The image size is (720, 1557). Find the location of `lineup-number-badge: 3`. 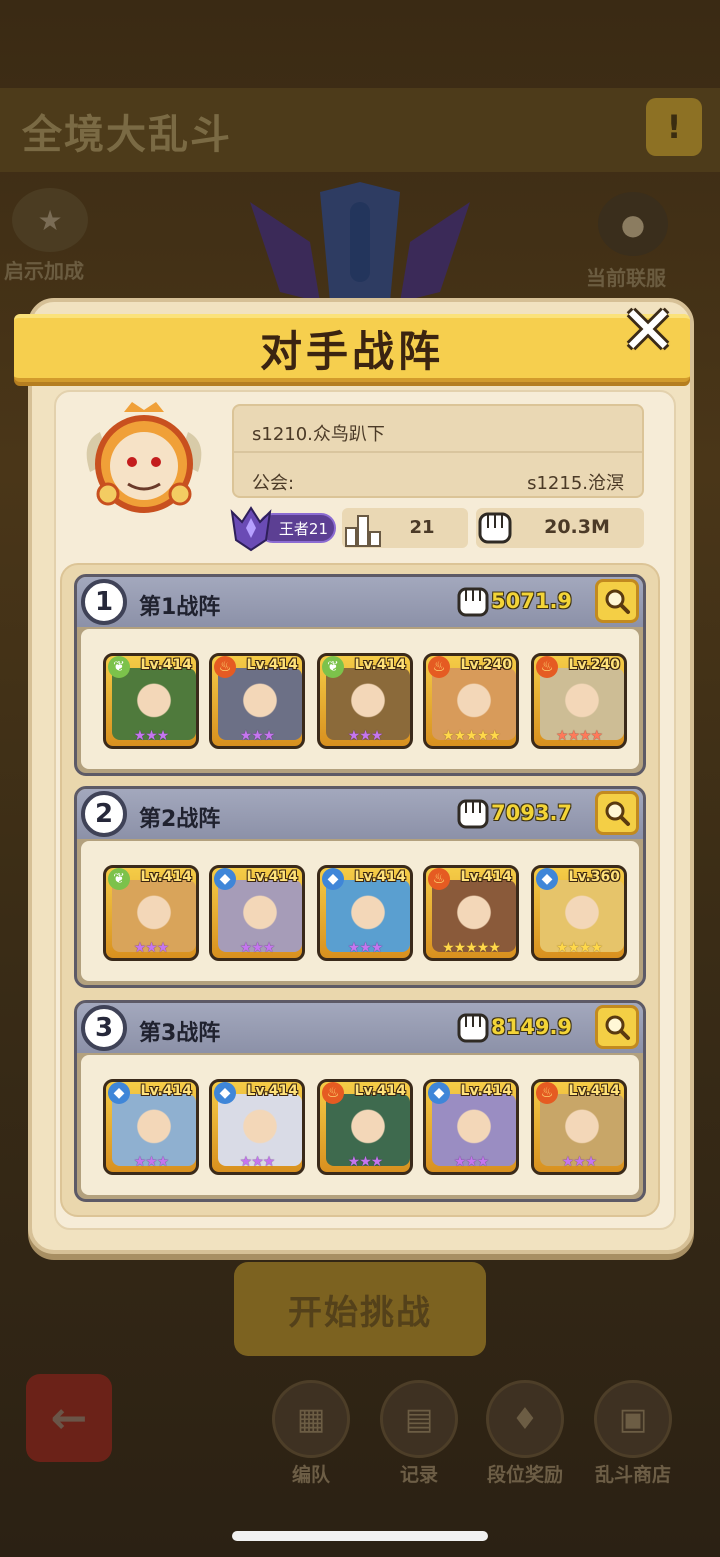

lineup-number-badge: 3 is located at coordinates (104, 1028).